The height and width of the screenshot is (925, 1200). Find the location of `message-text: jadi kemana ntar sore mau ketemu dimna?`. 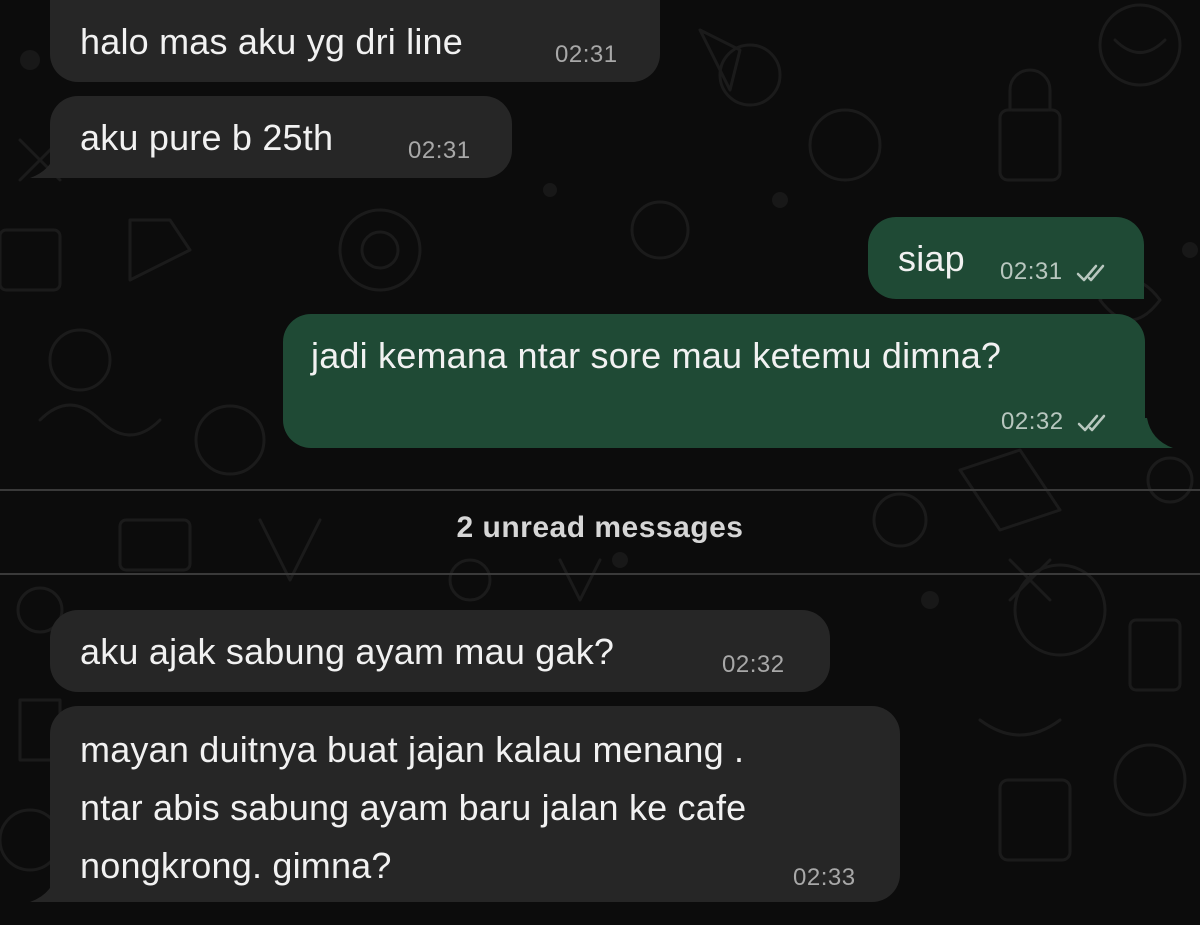

message-text: jadi kemana ntar sore mau ketemu dimna? is located at coordinates (656, 355).